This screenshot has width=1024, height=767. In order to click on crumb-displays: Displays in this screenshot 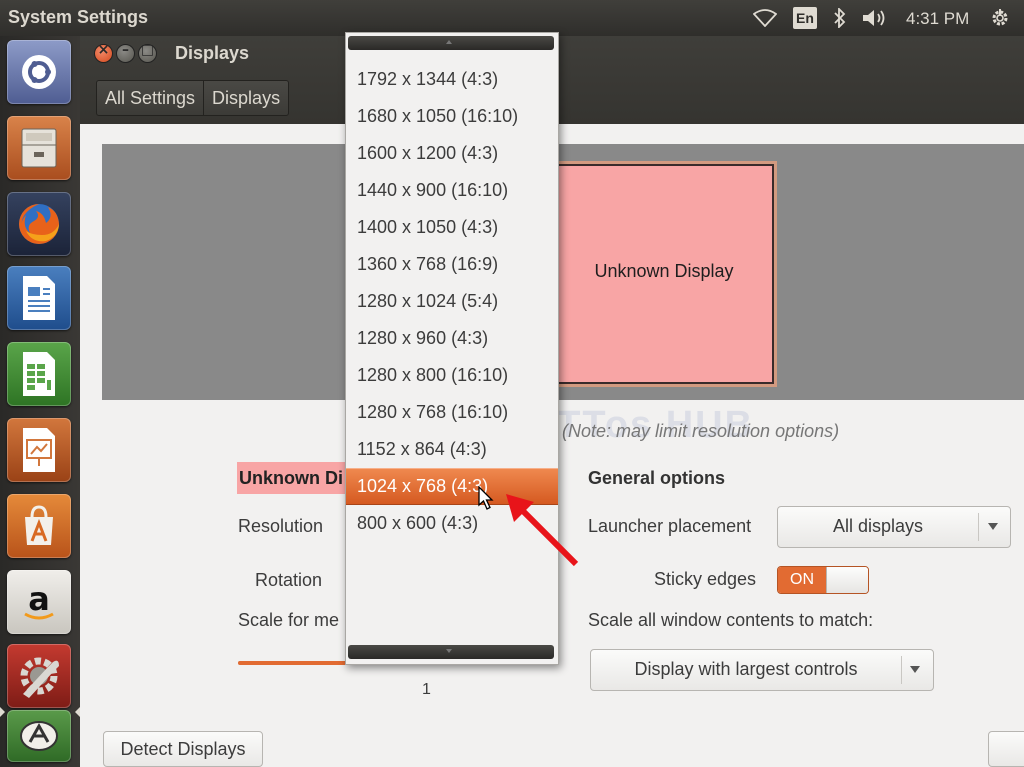, I will do `click(246, 98)`.